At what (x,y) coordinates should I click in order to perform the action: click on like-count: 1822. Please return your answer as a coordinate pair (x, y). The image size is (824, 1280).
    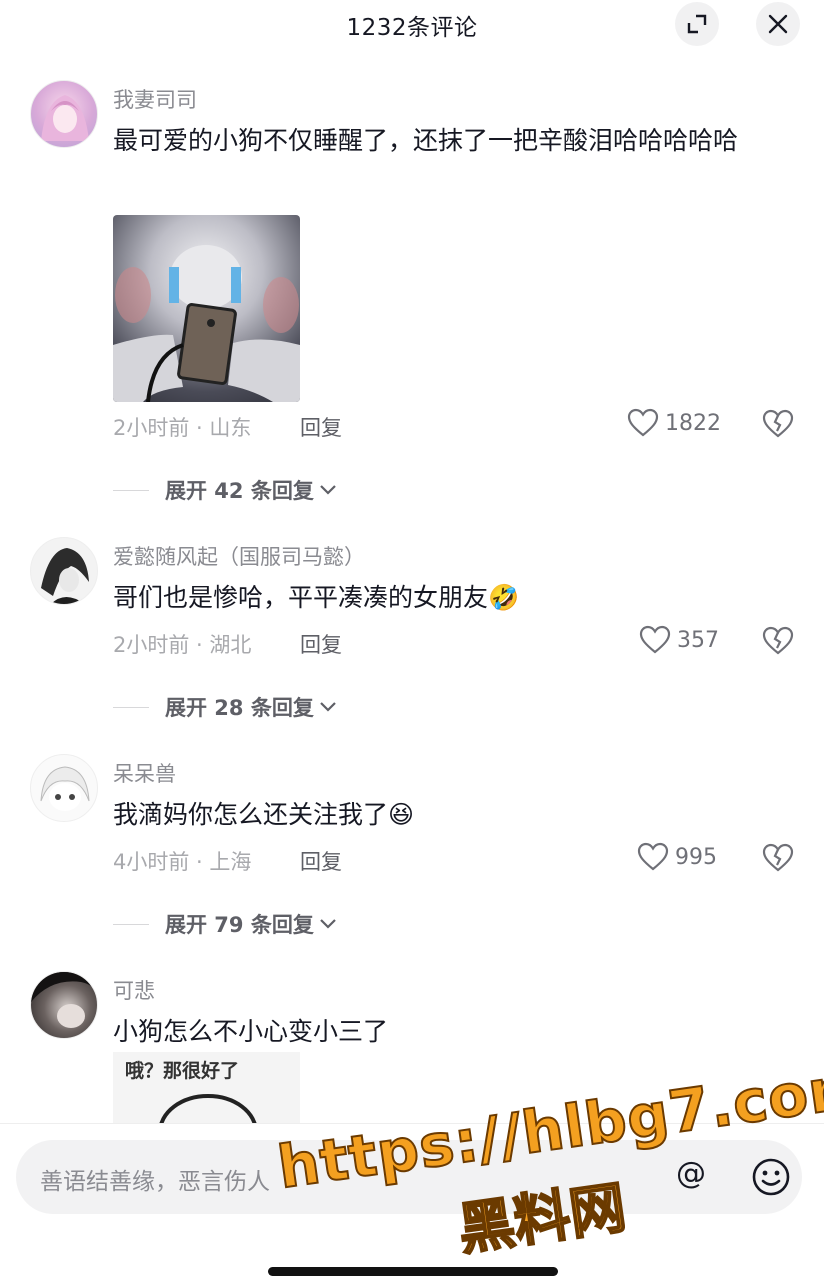
    Looking at the image, I should click on (693, 423).